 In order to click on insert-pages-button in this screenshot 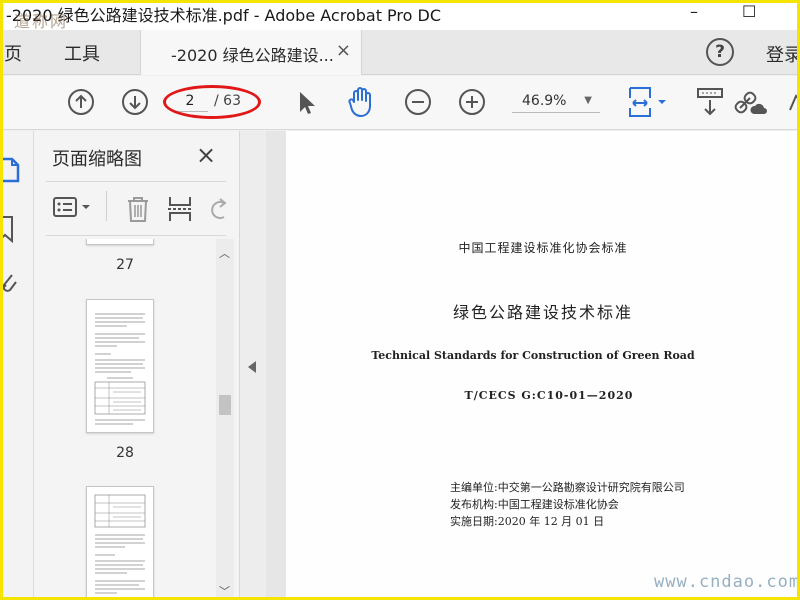, I will do `click(180, 209)`.